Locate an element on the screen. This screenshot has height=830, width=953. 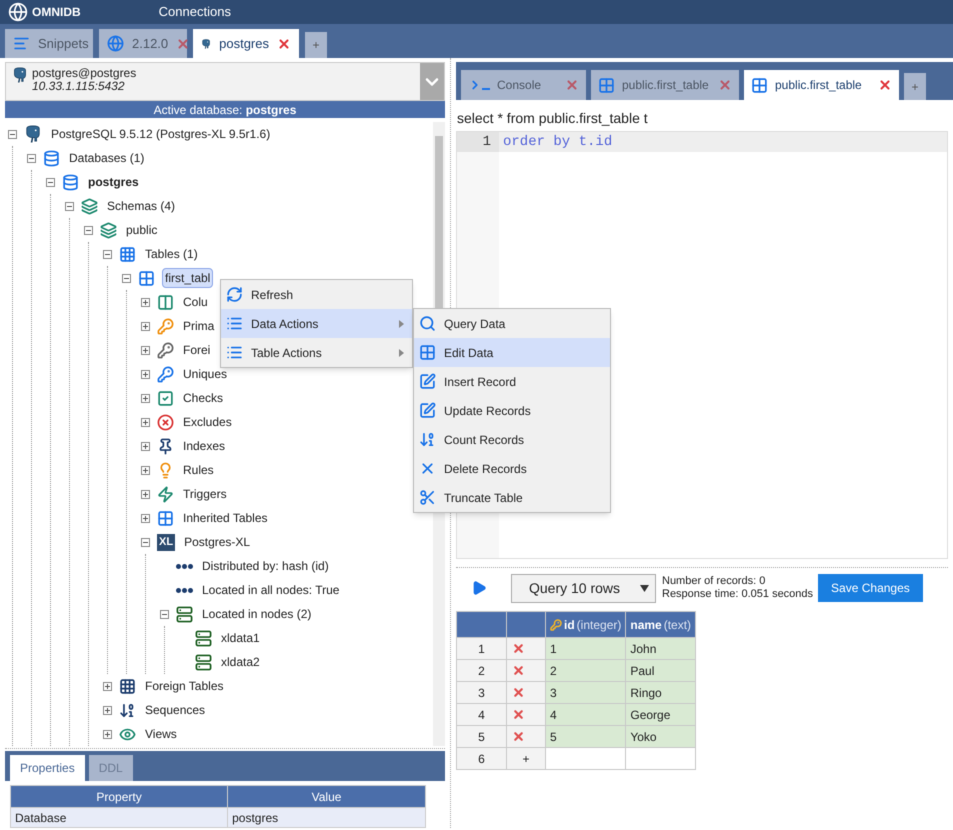
tree-item: Checks is located at coordinates (203, 398).